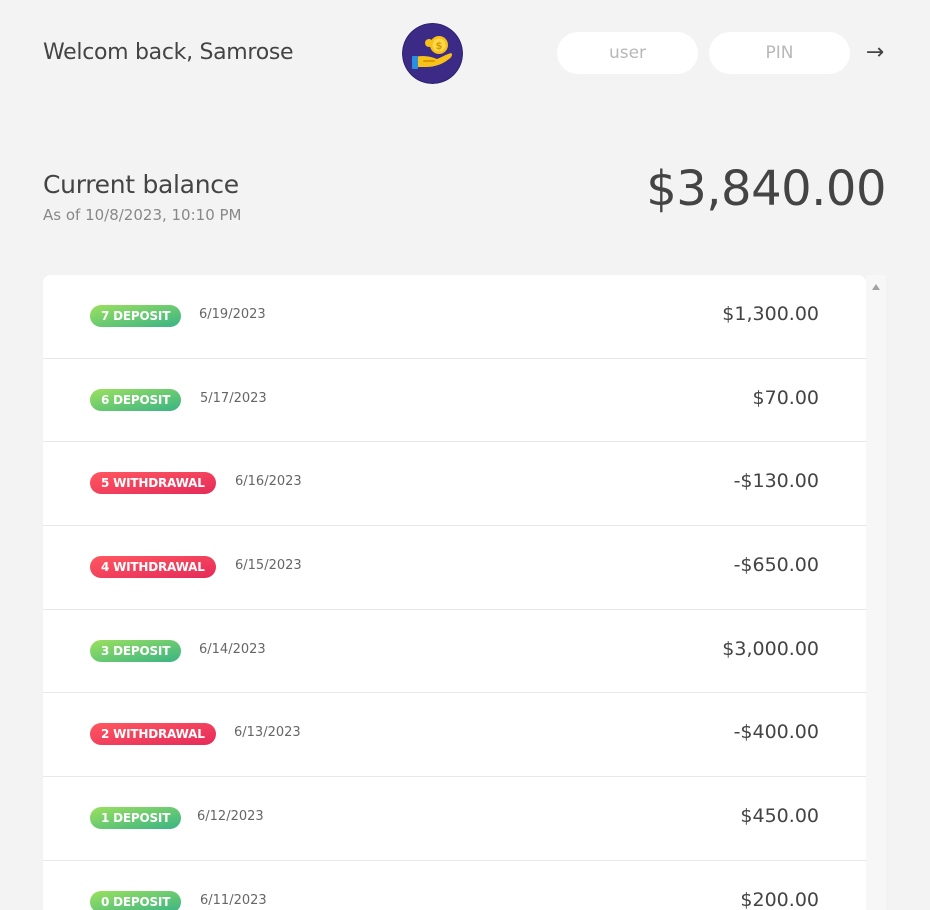 The width and height of the screenshot is (930, 910). What do you see at coordinates (454, 735) in the screenshot?
I see `movement-row: 2 WITHDRAWAL 6/13/2023 -$400.00` at bounding box center [454, 735].